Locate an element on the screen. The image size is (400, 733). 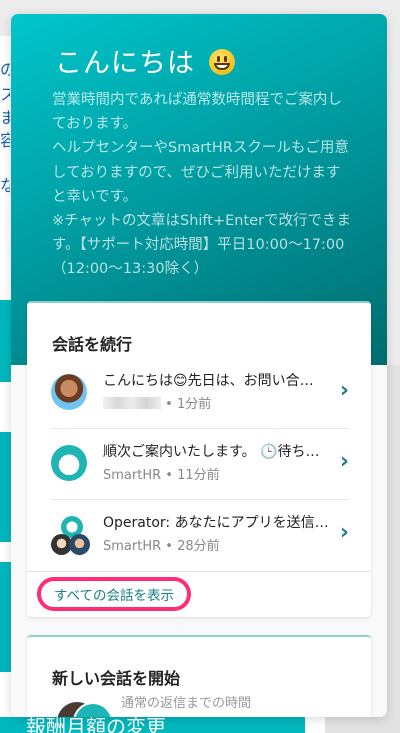
conversation-time: 11分前 is located at coordinates (198, 475).